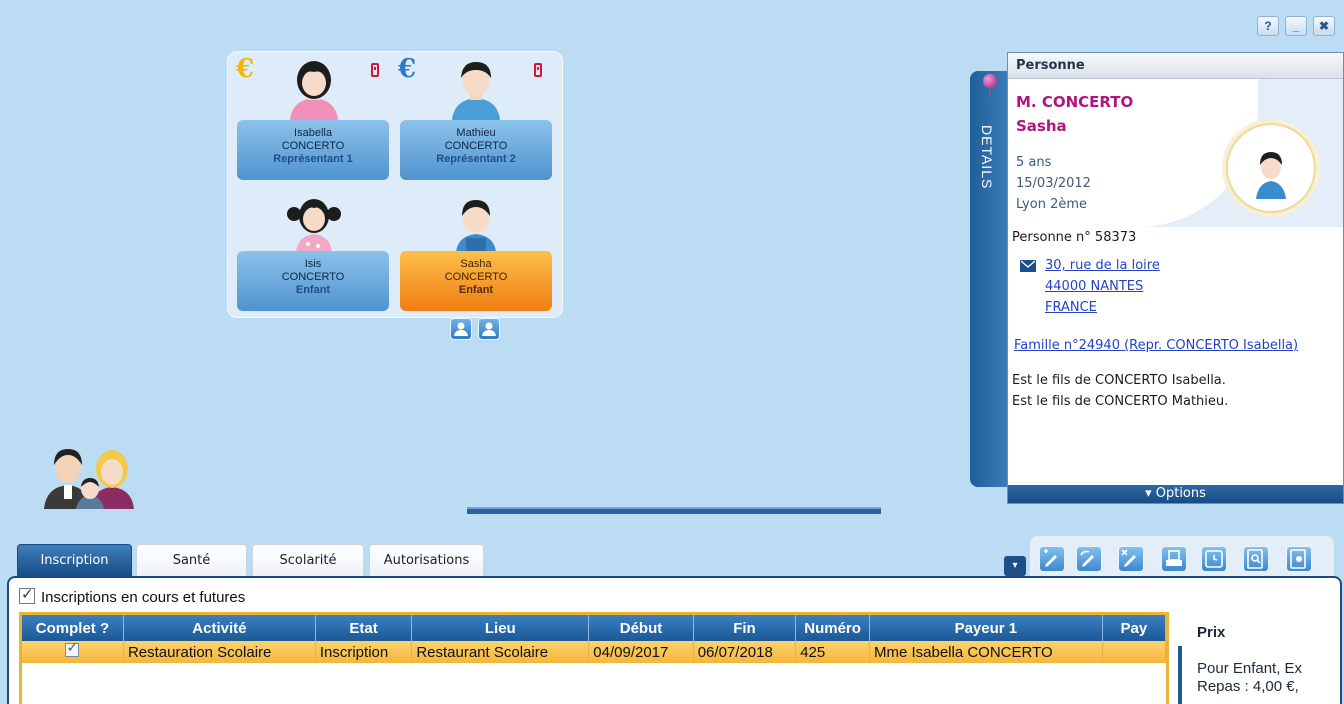 This screenshot has height=704, width=1344. Describe the element at coordinates (313, 159) in the screenshot. I see `member-role: Représentant 1` at that location.